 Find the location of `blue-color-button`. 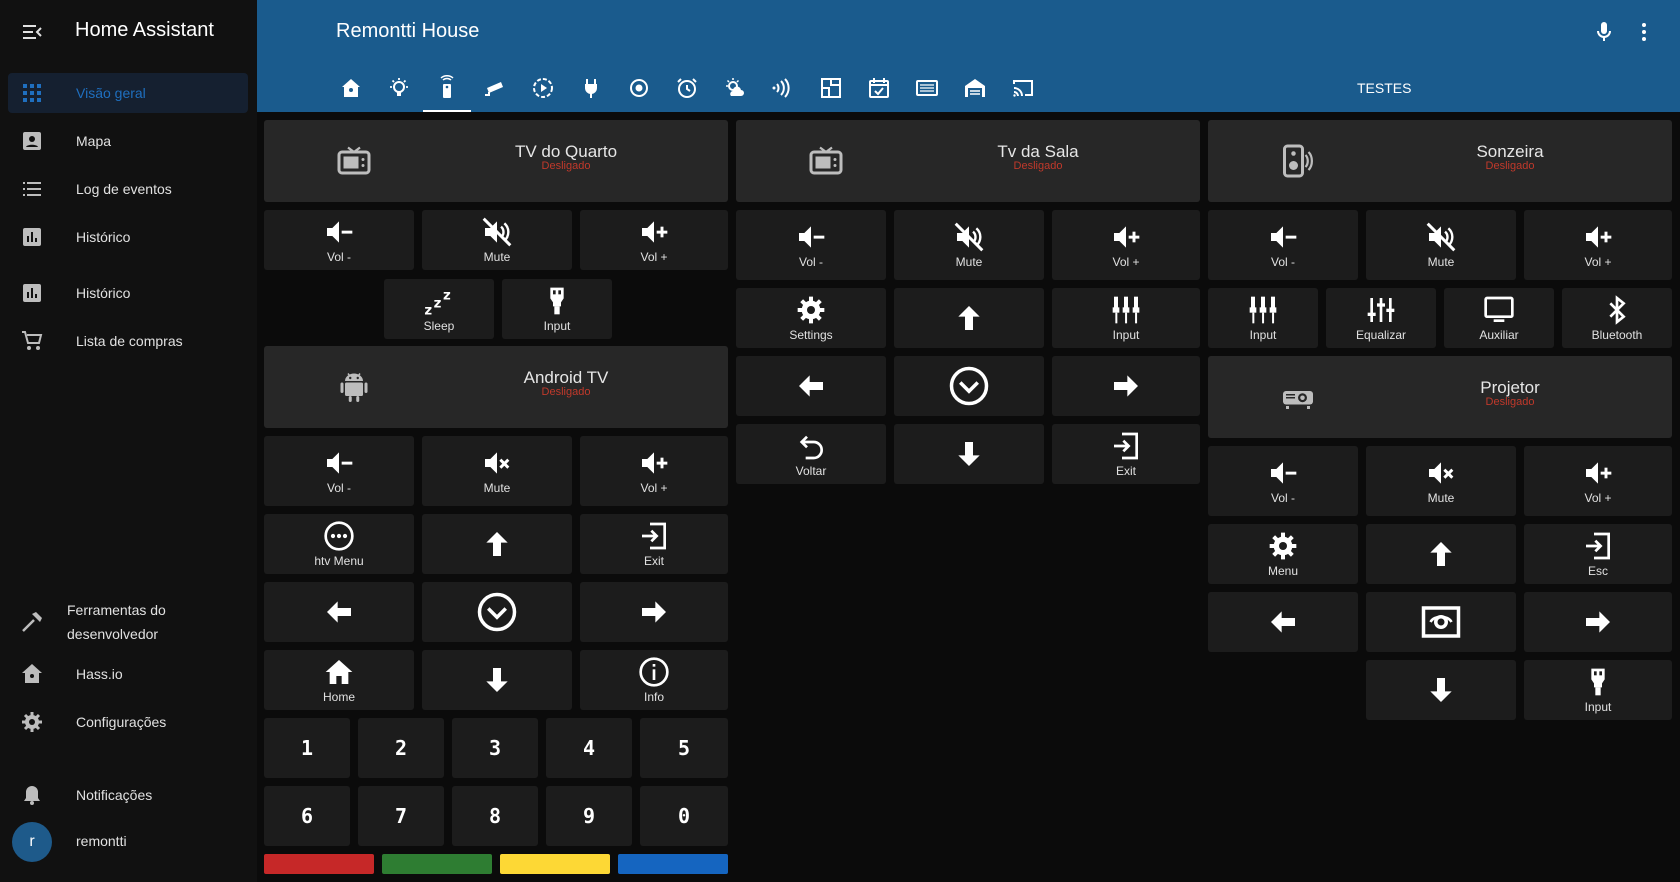

blue-color-button is located at coordinates (673, 864).